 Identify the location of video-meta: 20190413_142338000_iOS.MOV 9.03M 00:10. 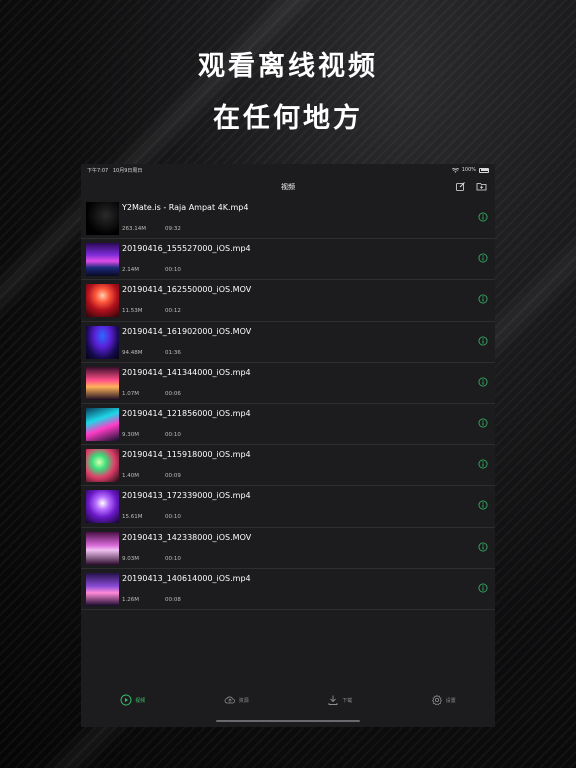
(308, 548).